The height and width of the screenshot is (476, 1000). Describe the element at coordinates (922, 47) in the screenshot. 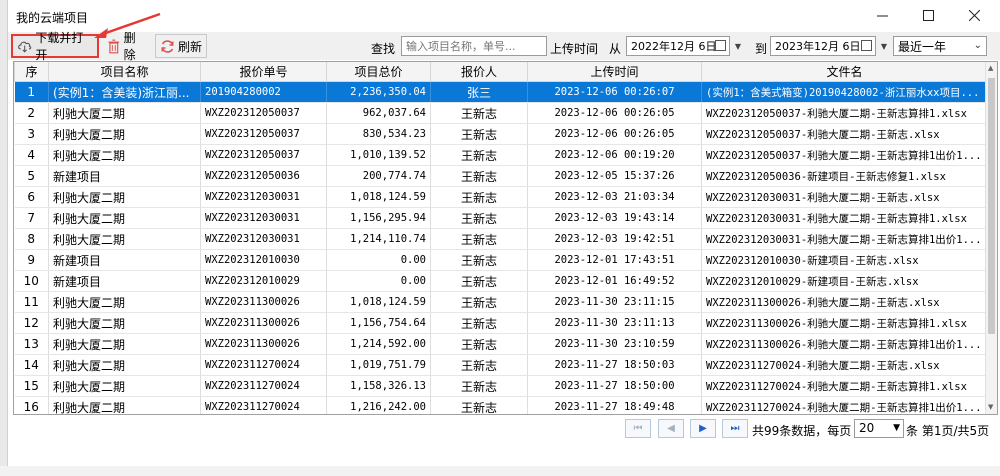

I see `time-range-value: 最近一年` at that location.